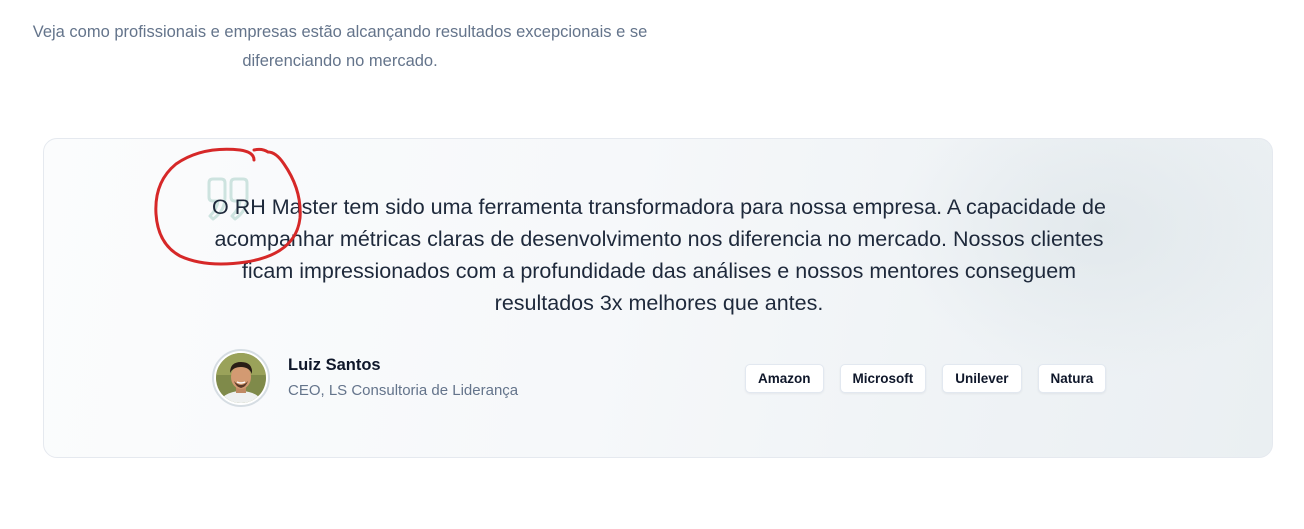 The image size is (1304, 529). Describe the element at coordinates (883, 378) in the screenshot. I see `client-logo-microsoft: Microsoft` at that location.